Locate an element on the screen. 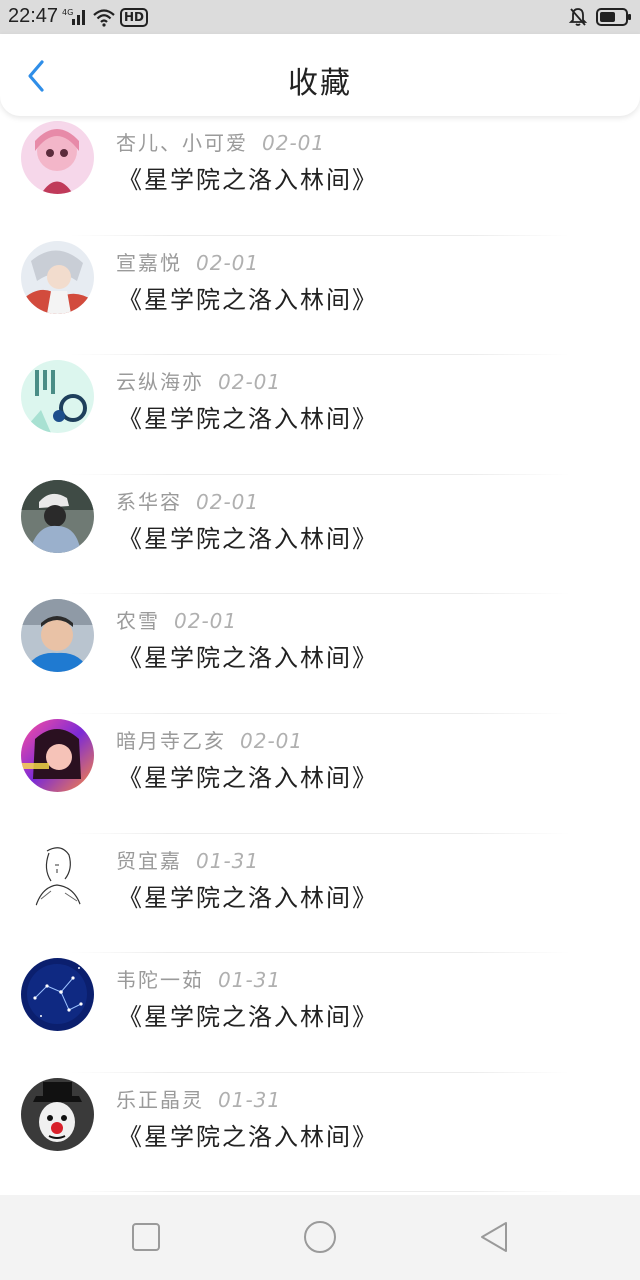 The width and height of the screenshot is (640, 1280). avatar-image-cap-girl is located at coordinates (57, 516).